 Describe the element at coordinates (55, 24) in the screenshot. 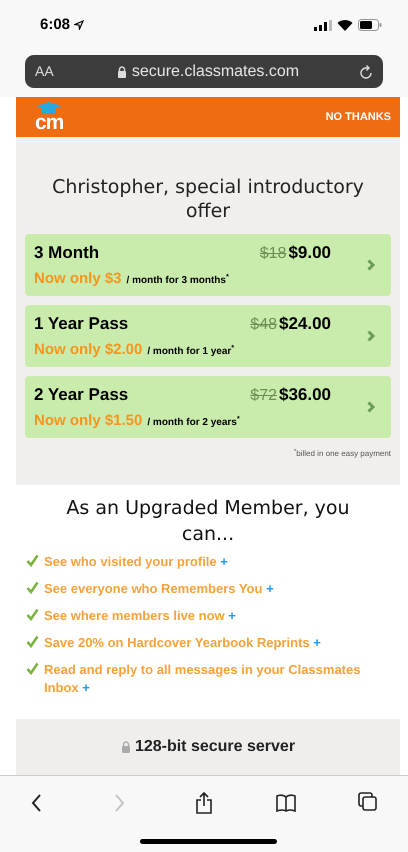

I see `status-time: 6:08` at that location.